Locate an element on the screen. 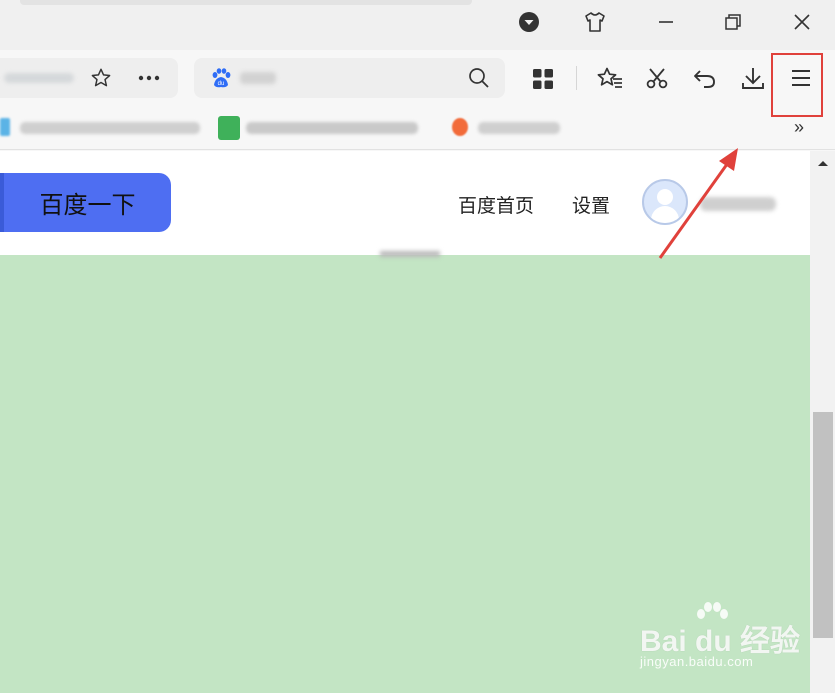  star-list-icon is located at coordinates (610, 78).